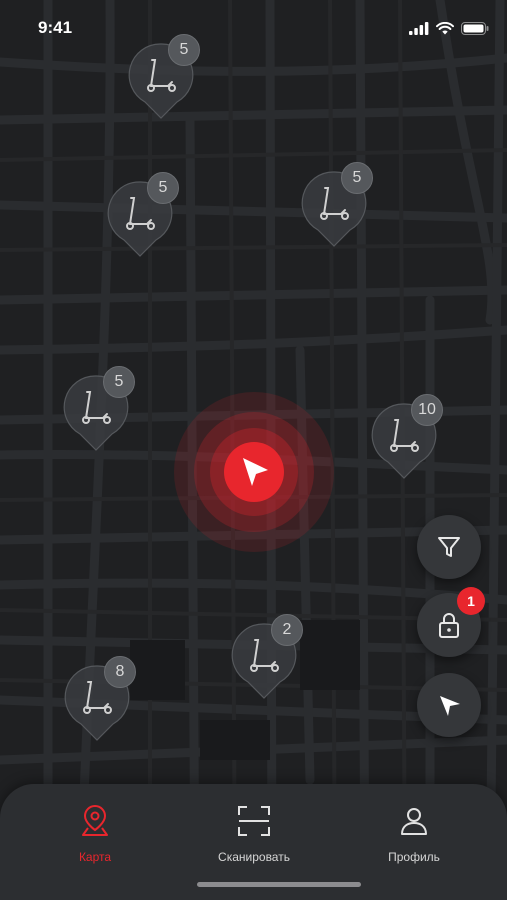 The width and height of the screenshot is (507, 900). I want to click on navigation-arrow-icon, so click(450, 706).